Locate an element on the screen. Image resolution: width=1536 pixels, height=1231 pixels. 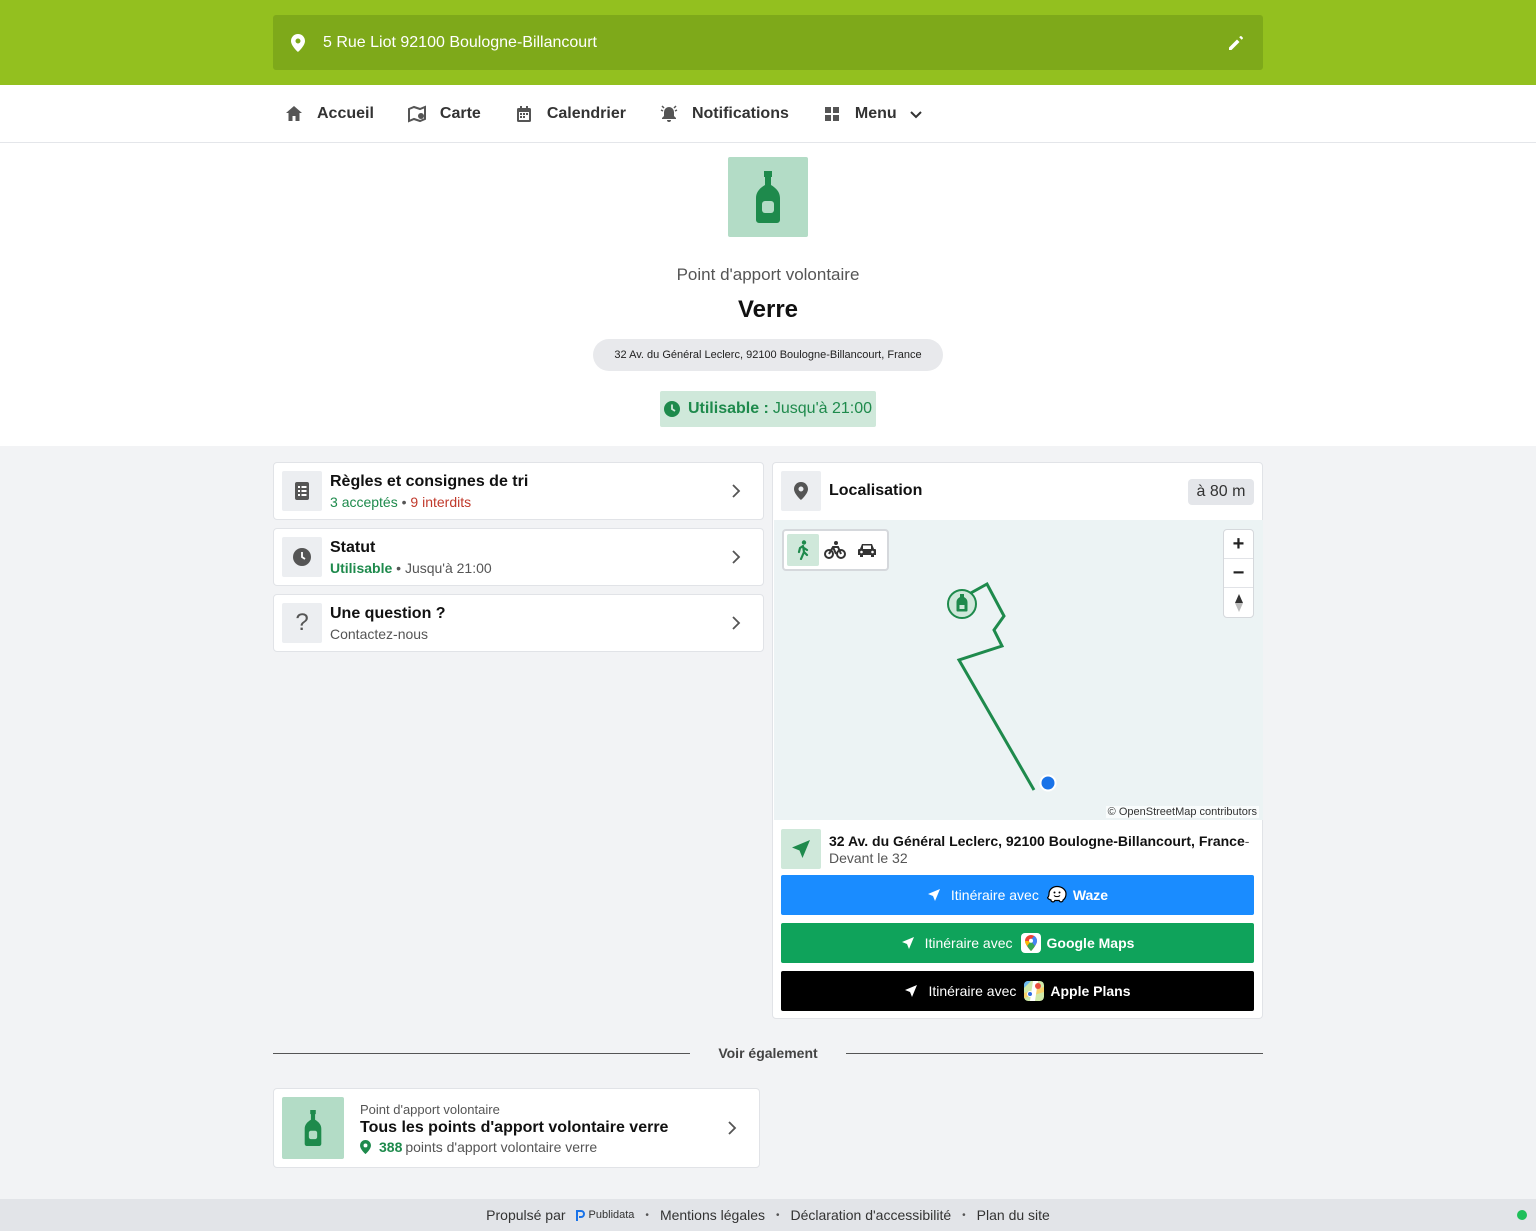
google-maps-itinerary-button: Itinéraire avec Google Maps is located at coordinates (1017, 943).